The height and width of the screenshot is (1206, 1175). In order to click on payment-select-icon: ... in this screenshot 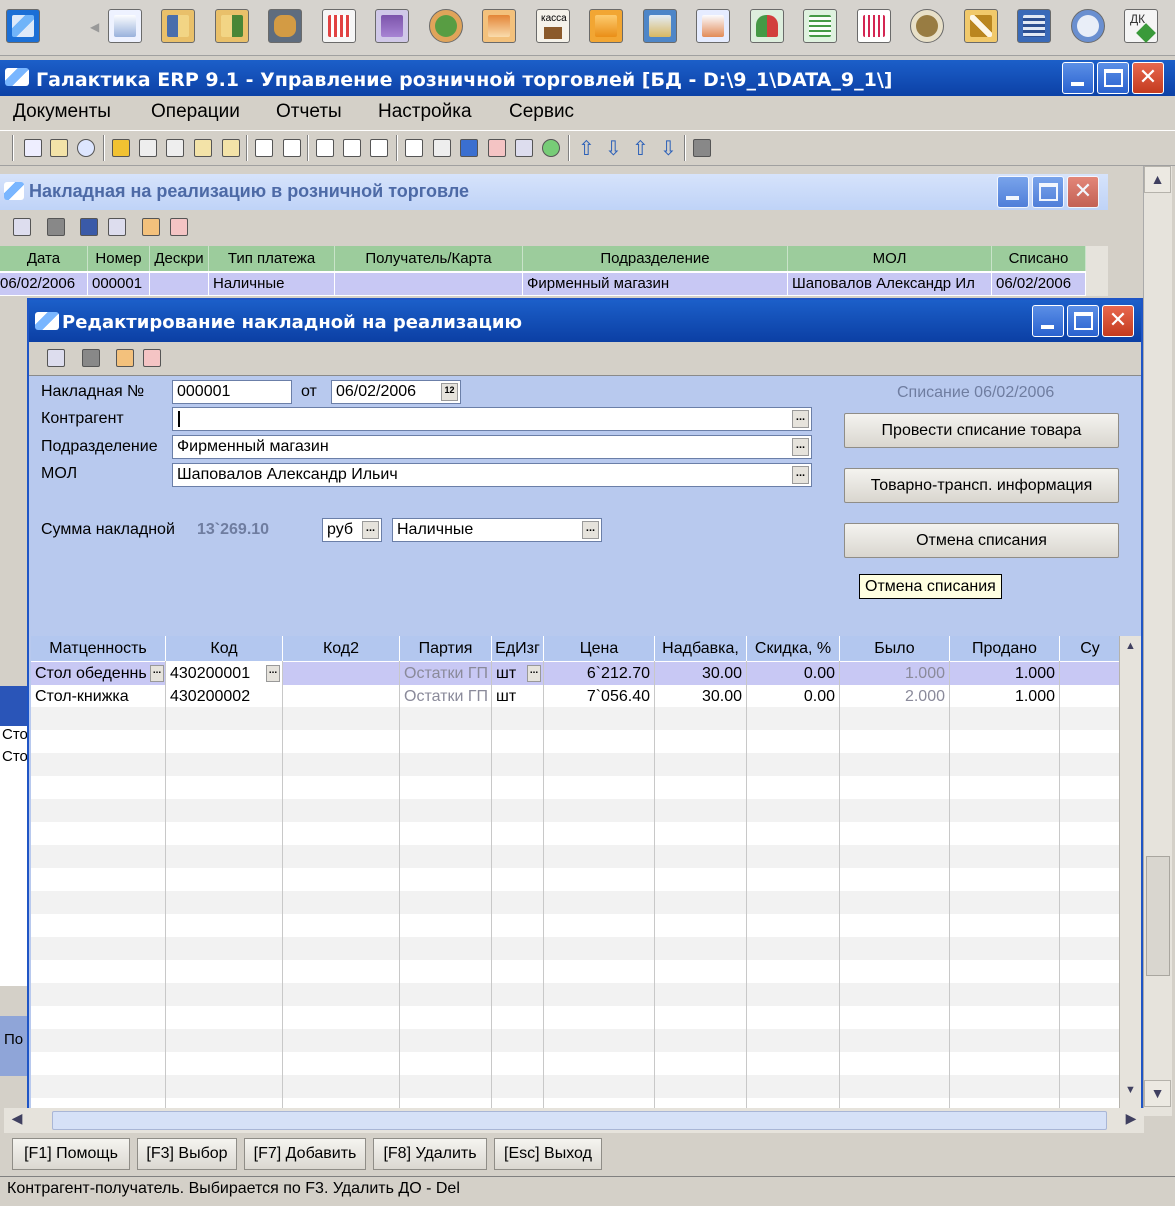, I will do `click(590, 530)`.